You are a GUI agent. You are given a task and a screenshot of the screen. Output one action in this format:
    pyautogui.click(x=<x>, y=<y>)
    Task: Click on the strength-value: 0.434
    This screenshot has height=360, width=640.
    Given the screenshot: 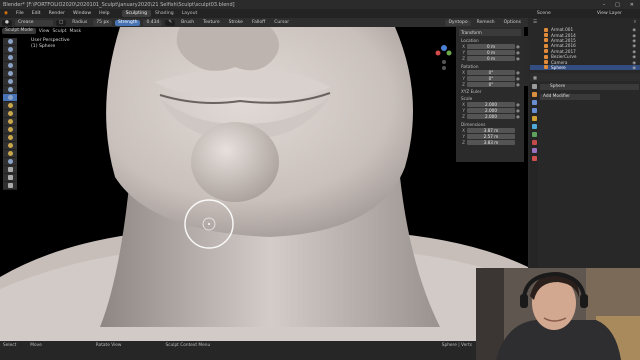 What is the action you would take?
    pyautogui.click(x=153, y=22)
    